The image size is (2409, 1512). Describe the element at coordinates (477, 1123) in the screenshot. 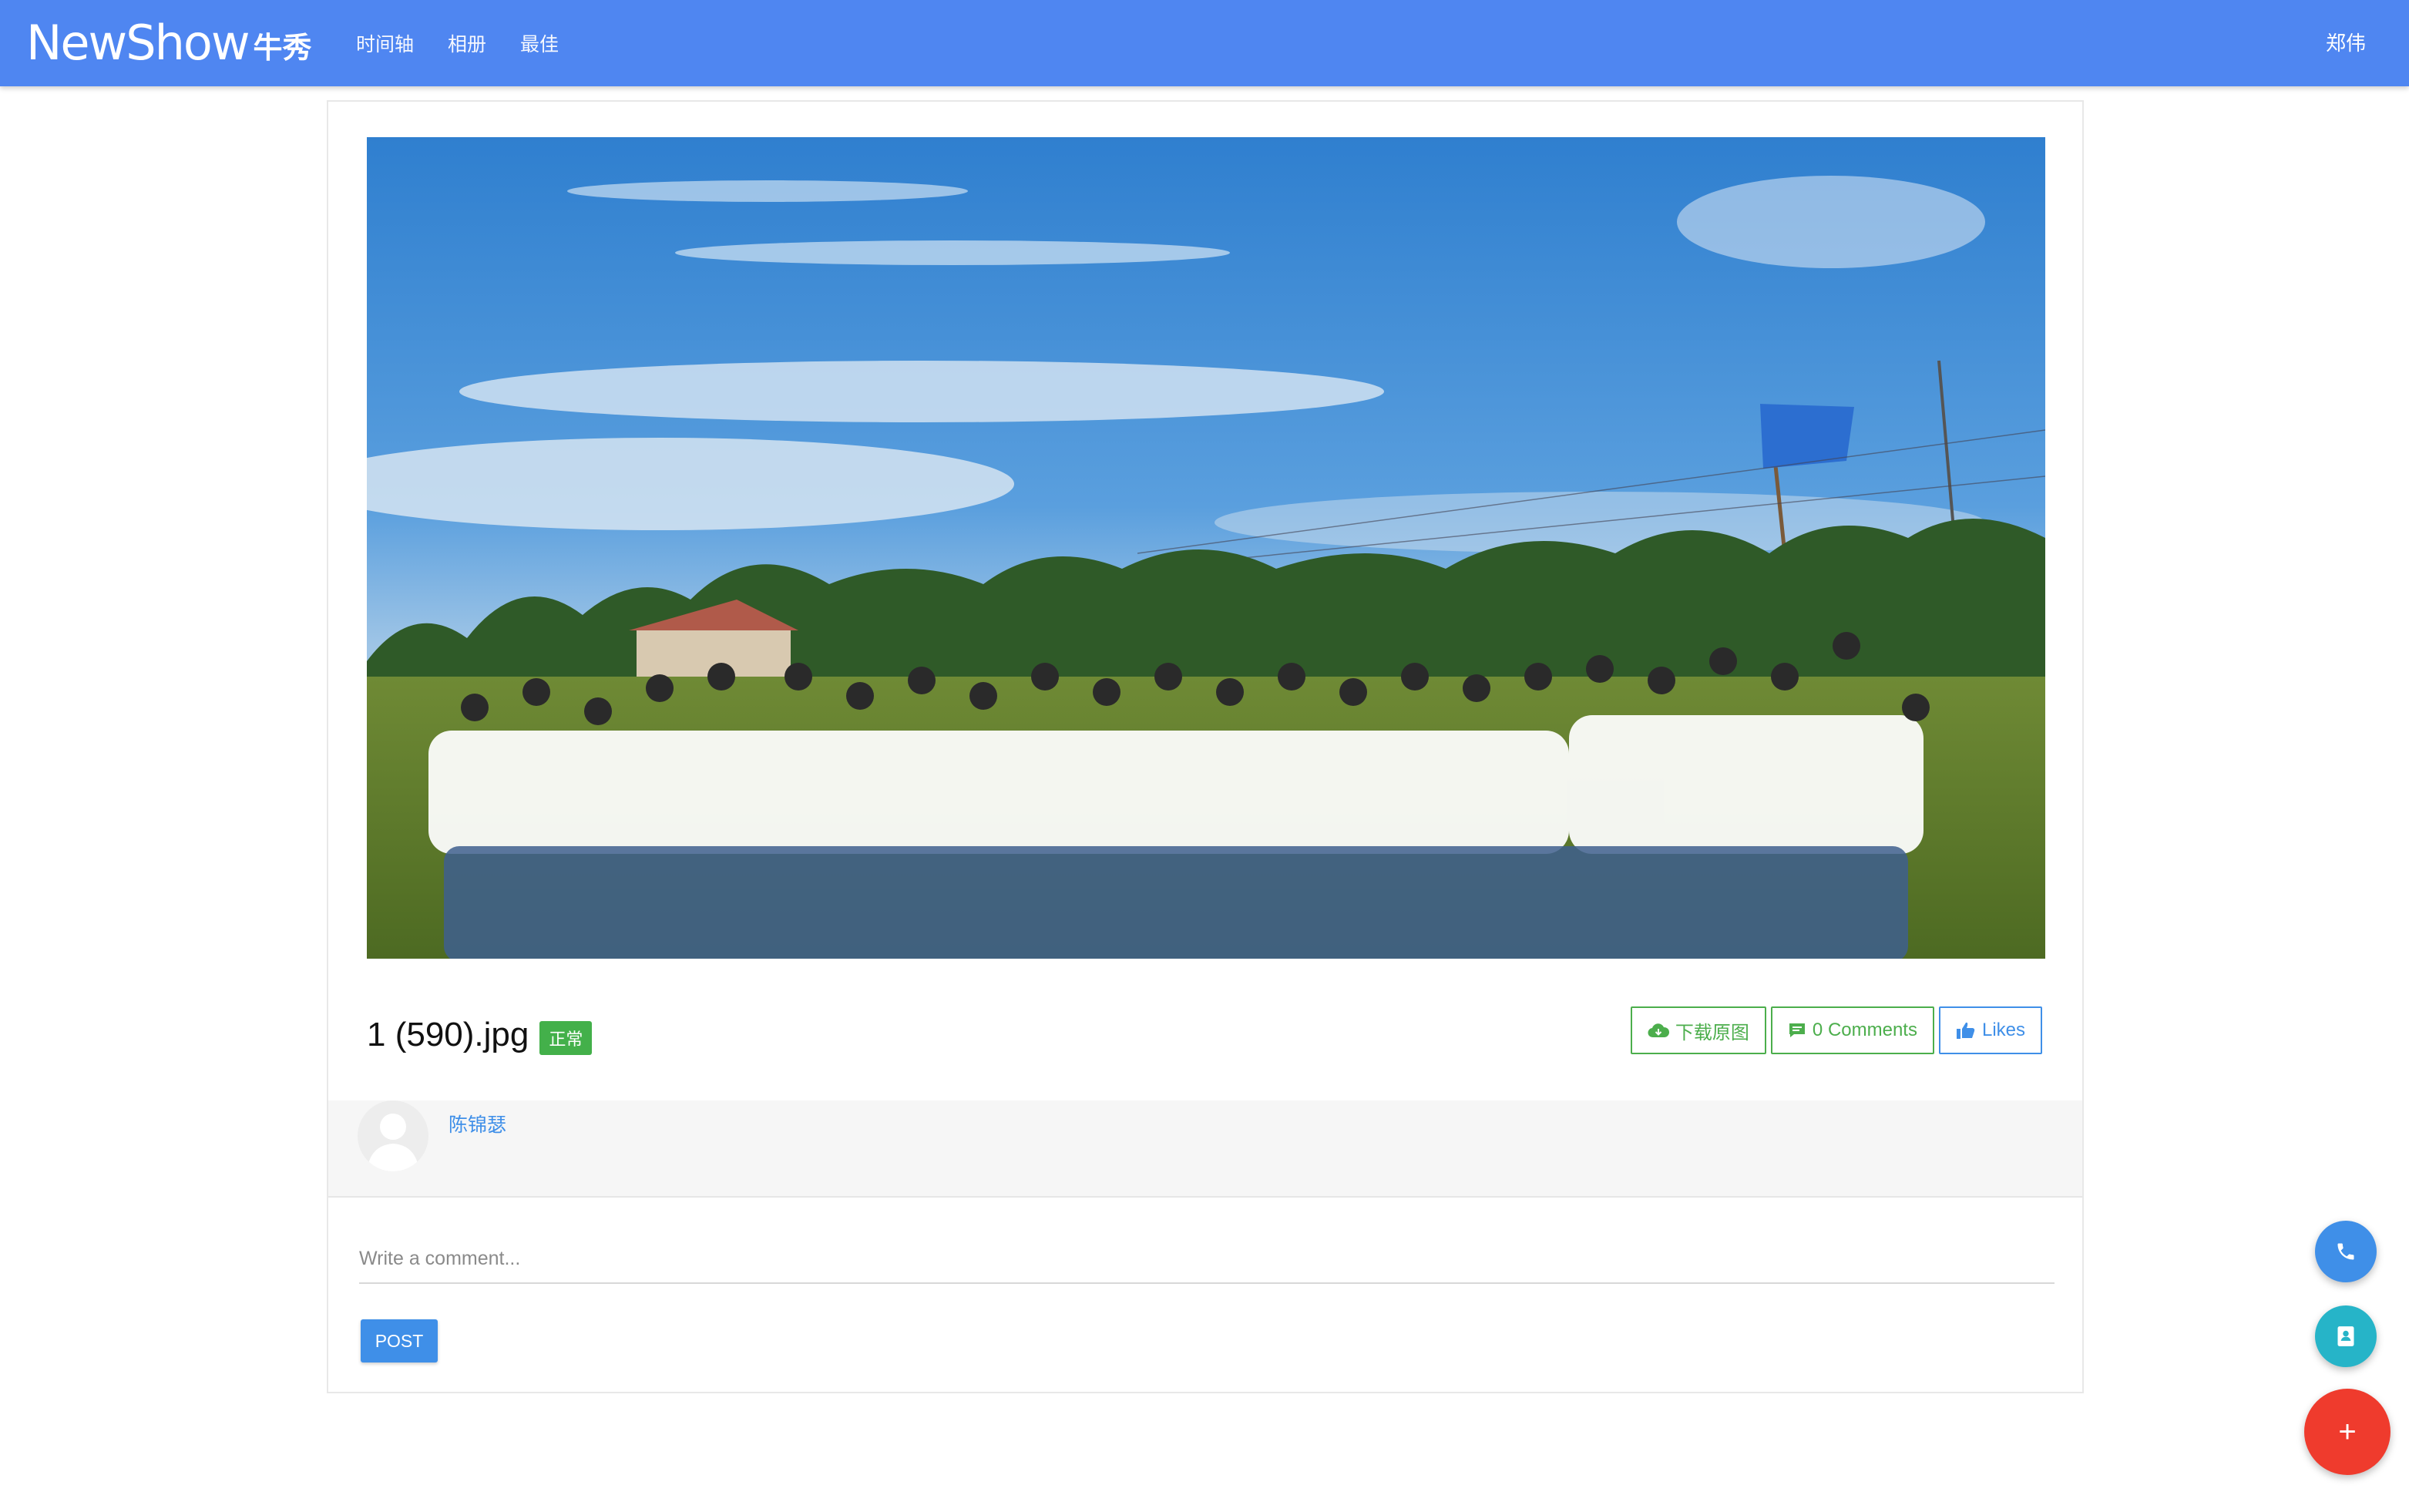

I see `author-name-link: 陈锦瑟` at that location.